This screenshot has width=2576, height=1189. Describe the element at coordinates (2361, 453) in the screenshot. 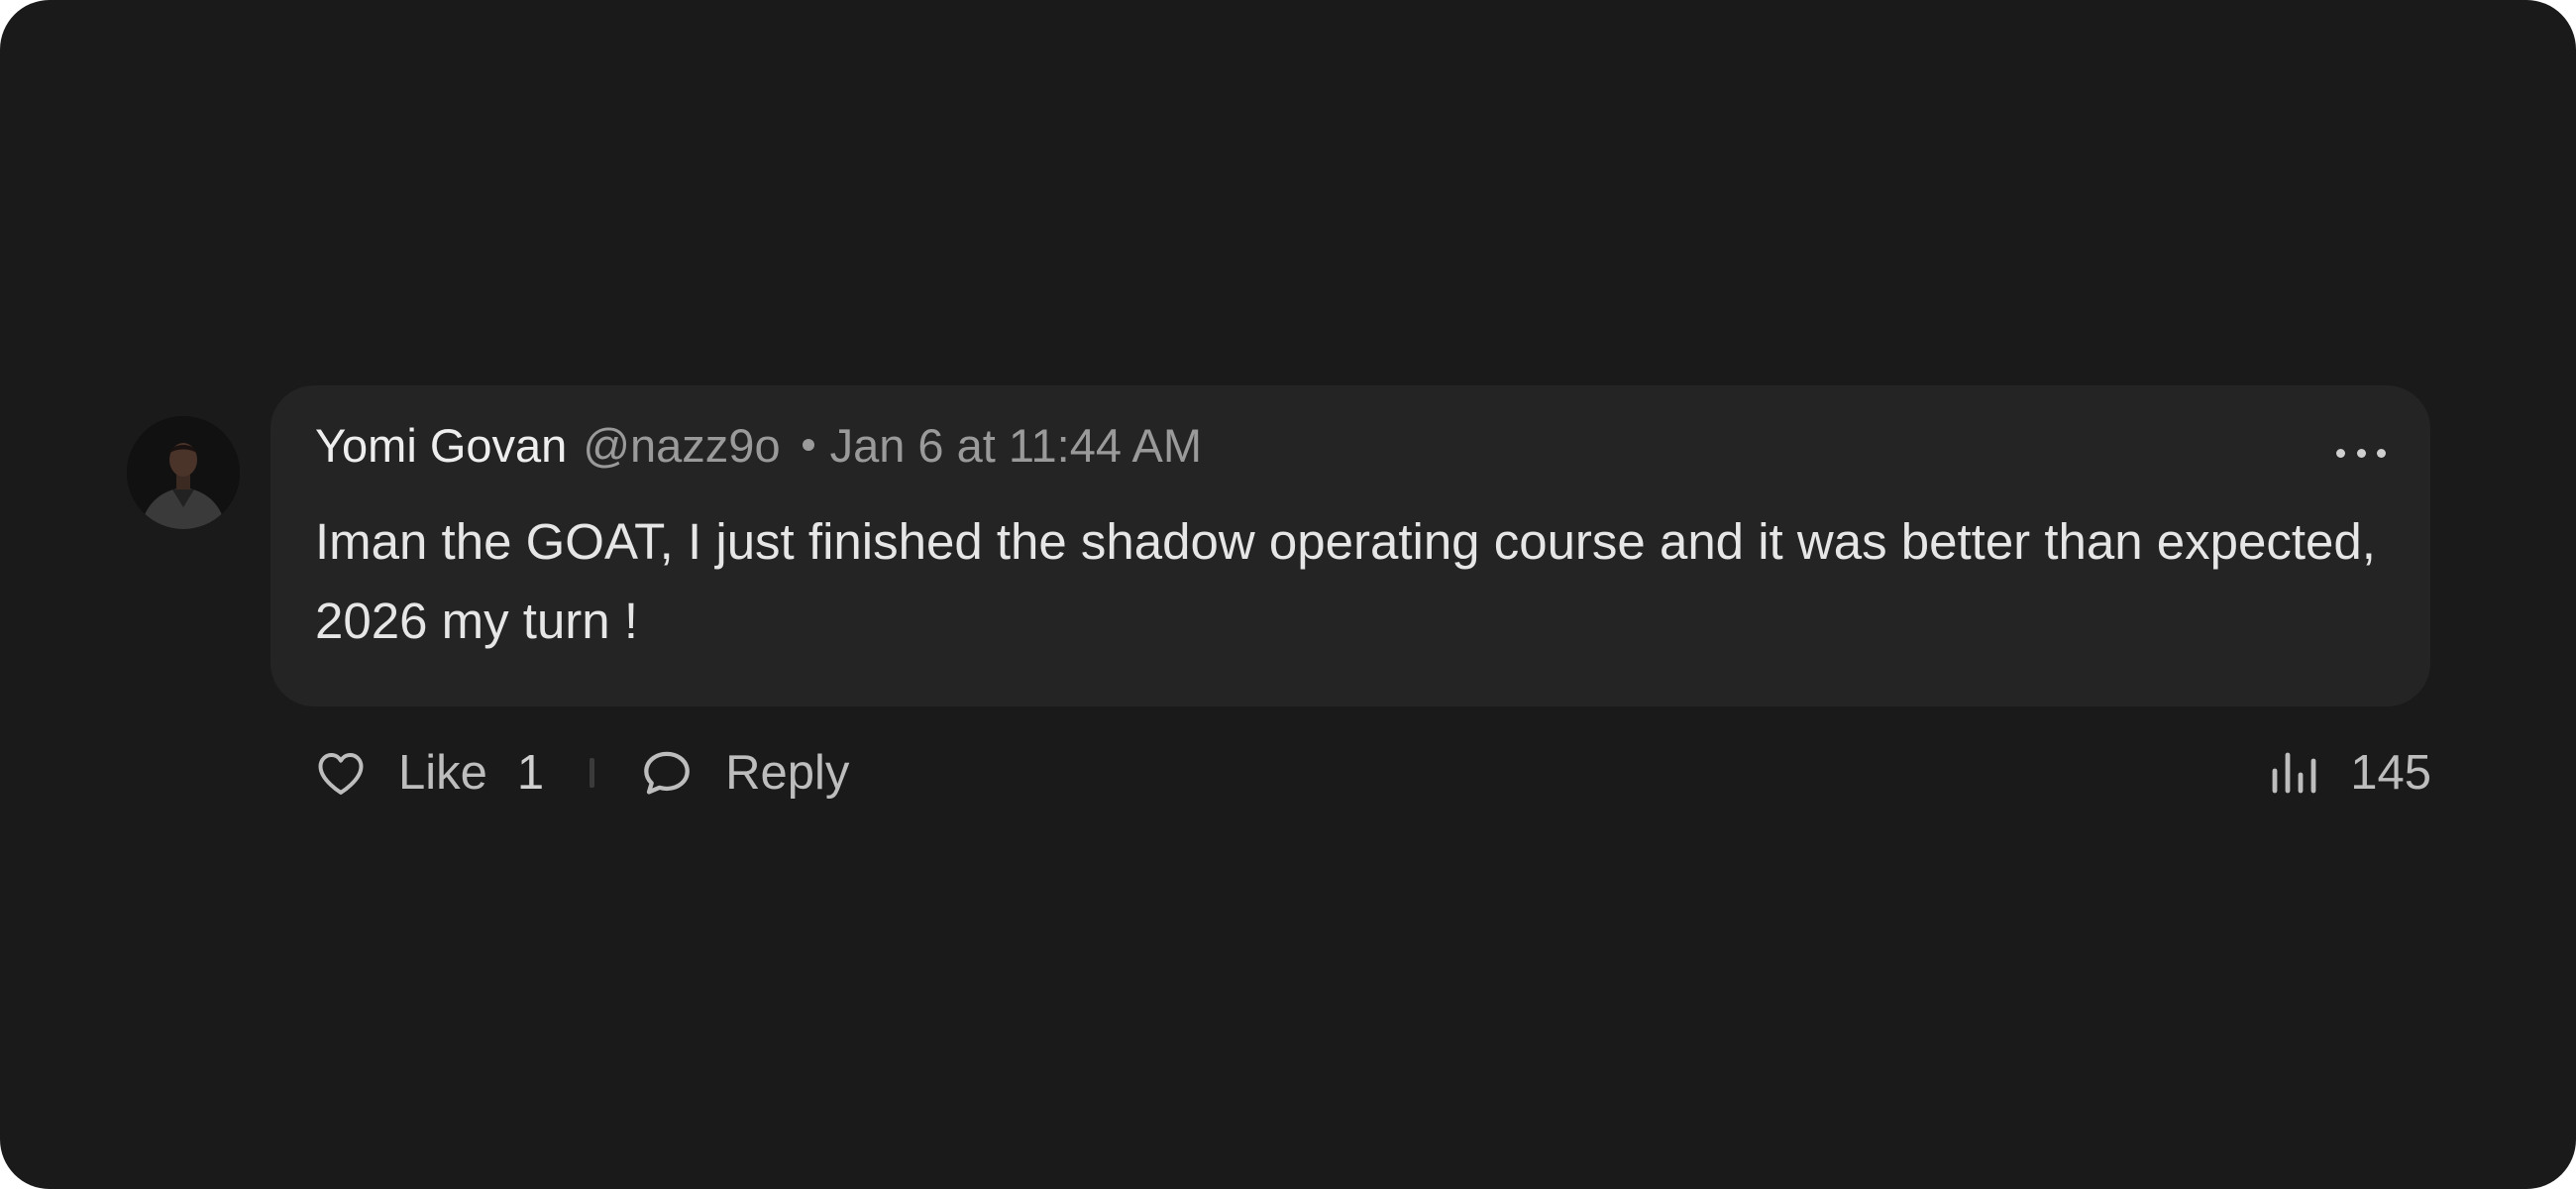

I see `more-options-button` at that location.